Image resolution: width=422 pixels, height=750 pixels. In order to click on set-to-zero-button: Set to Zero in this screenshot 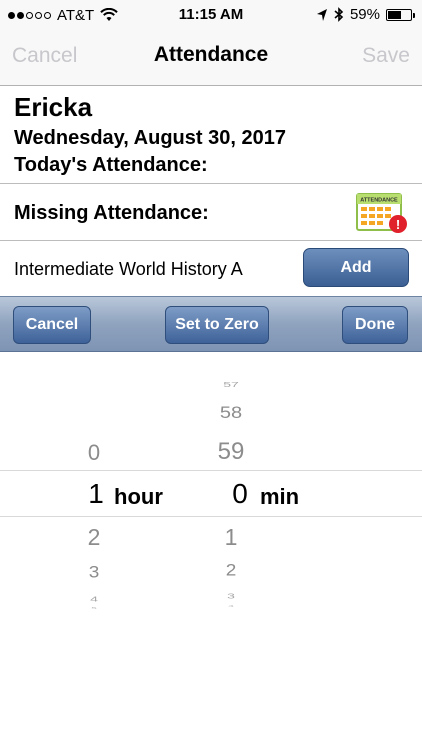, I will do `click(217, 325)`.